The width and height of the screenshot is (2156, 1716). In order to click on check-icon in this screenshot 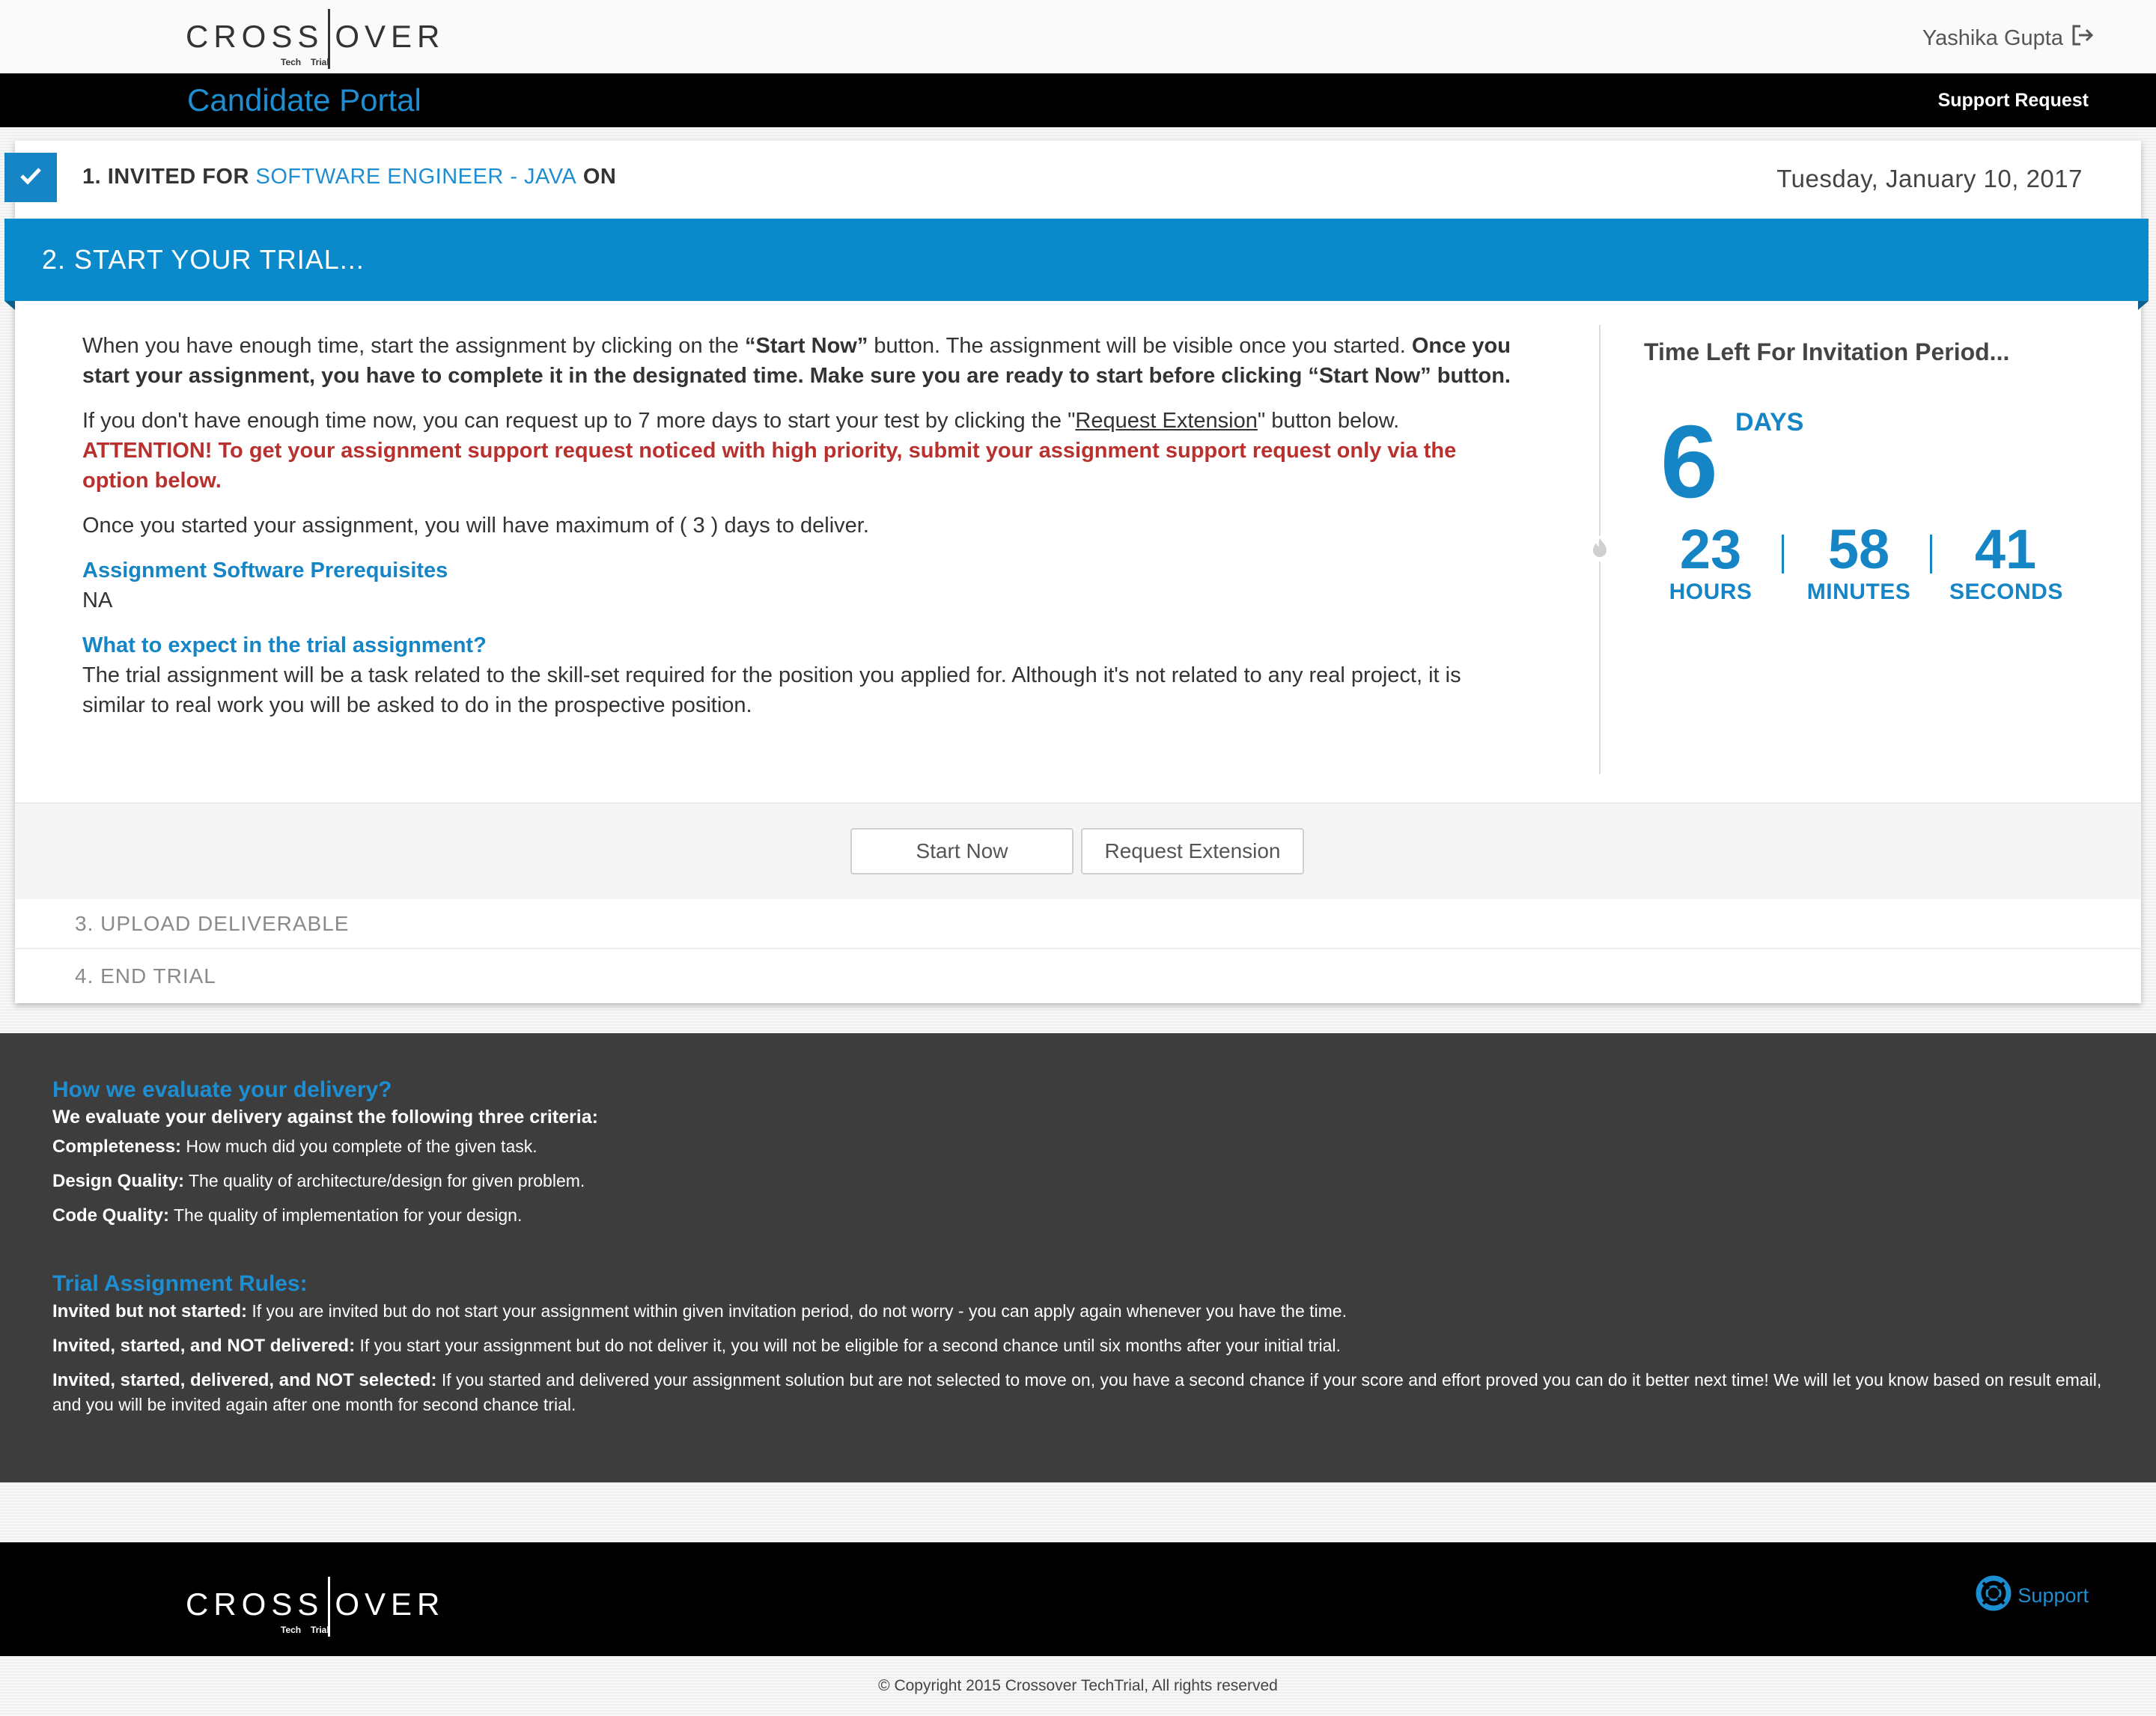, I will do `click(30, 177)`.